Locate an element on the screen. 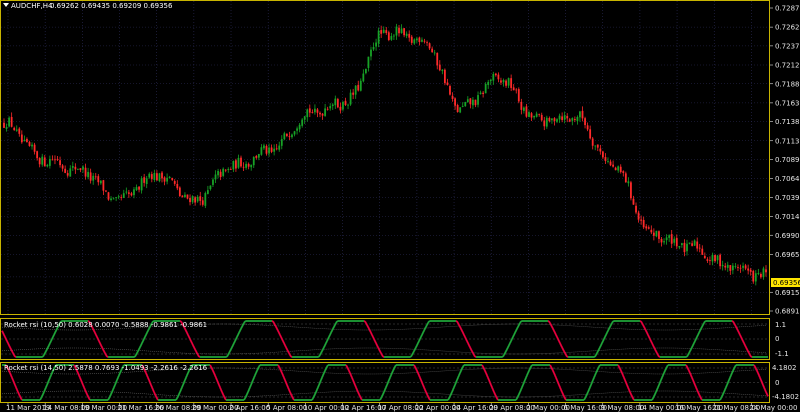 The height and width of the screenshot is (412, 800). price-tick-label: 0.68910 is located at coordinates (787, 312).